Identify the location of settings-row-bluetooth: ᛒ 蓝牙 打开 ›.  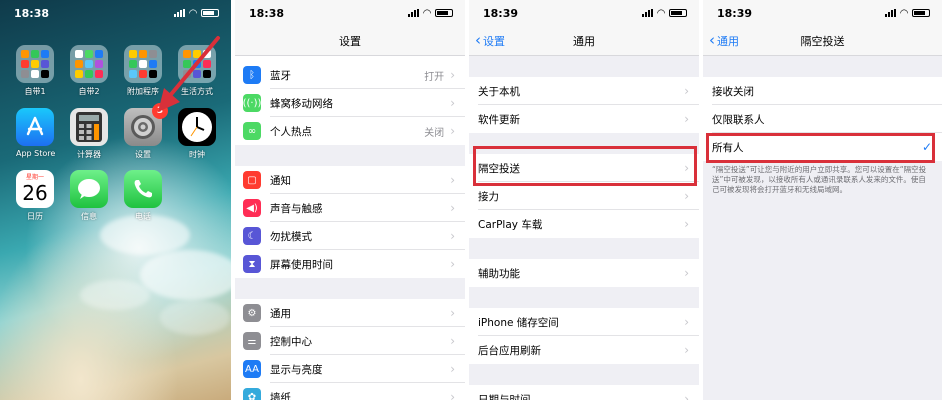
(350, 75).